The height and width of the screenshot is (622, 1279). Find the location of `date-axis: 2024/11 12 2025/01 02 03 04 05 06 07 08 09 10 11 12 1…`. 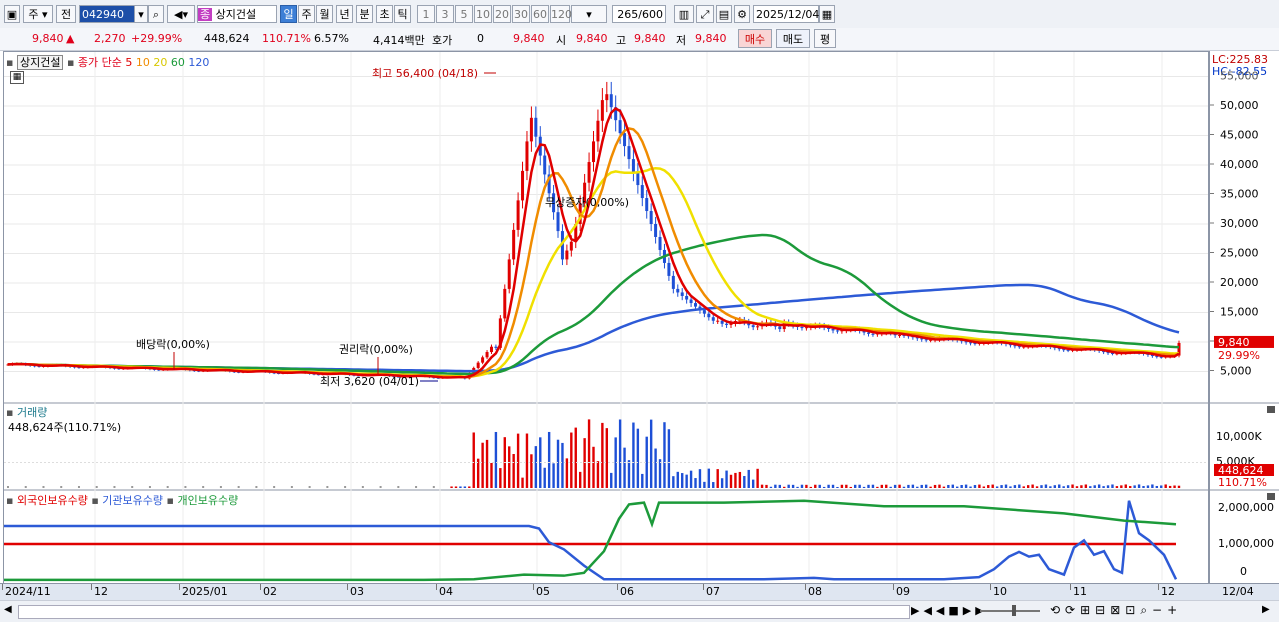

date-axis: 2024/11 12 2025/01 02 03 04 05 06 07 08 09 10 11 12 1… is located at coordinates (639, 591).